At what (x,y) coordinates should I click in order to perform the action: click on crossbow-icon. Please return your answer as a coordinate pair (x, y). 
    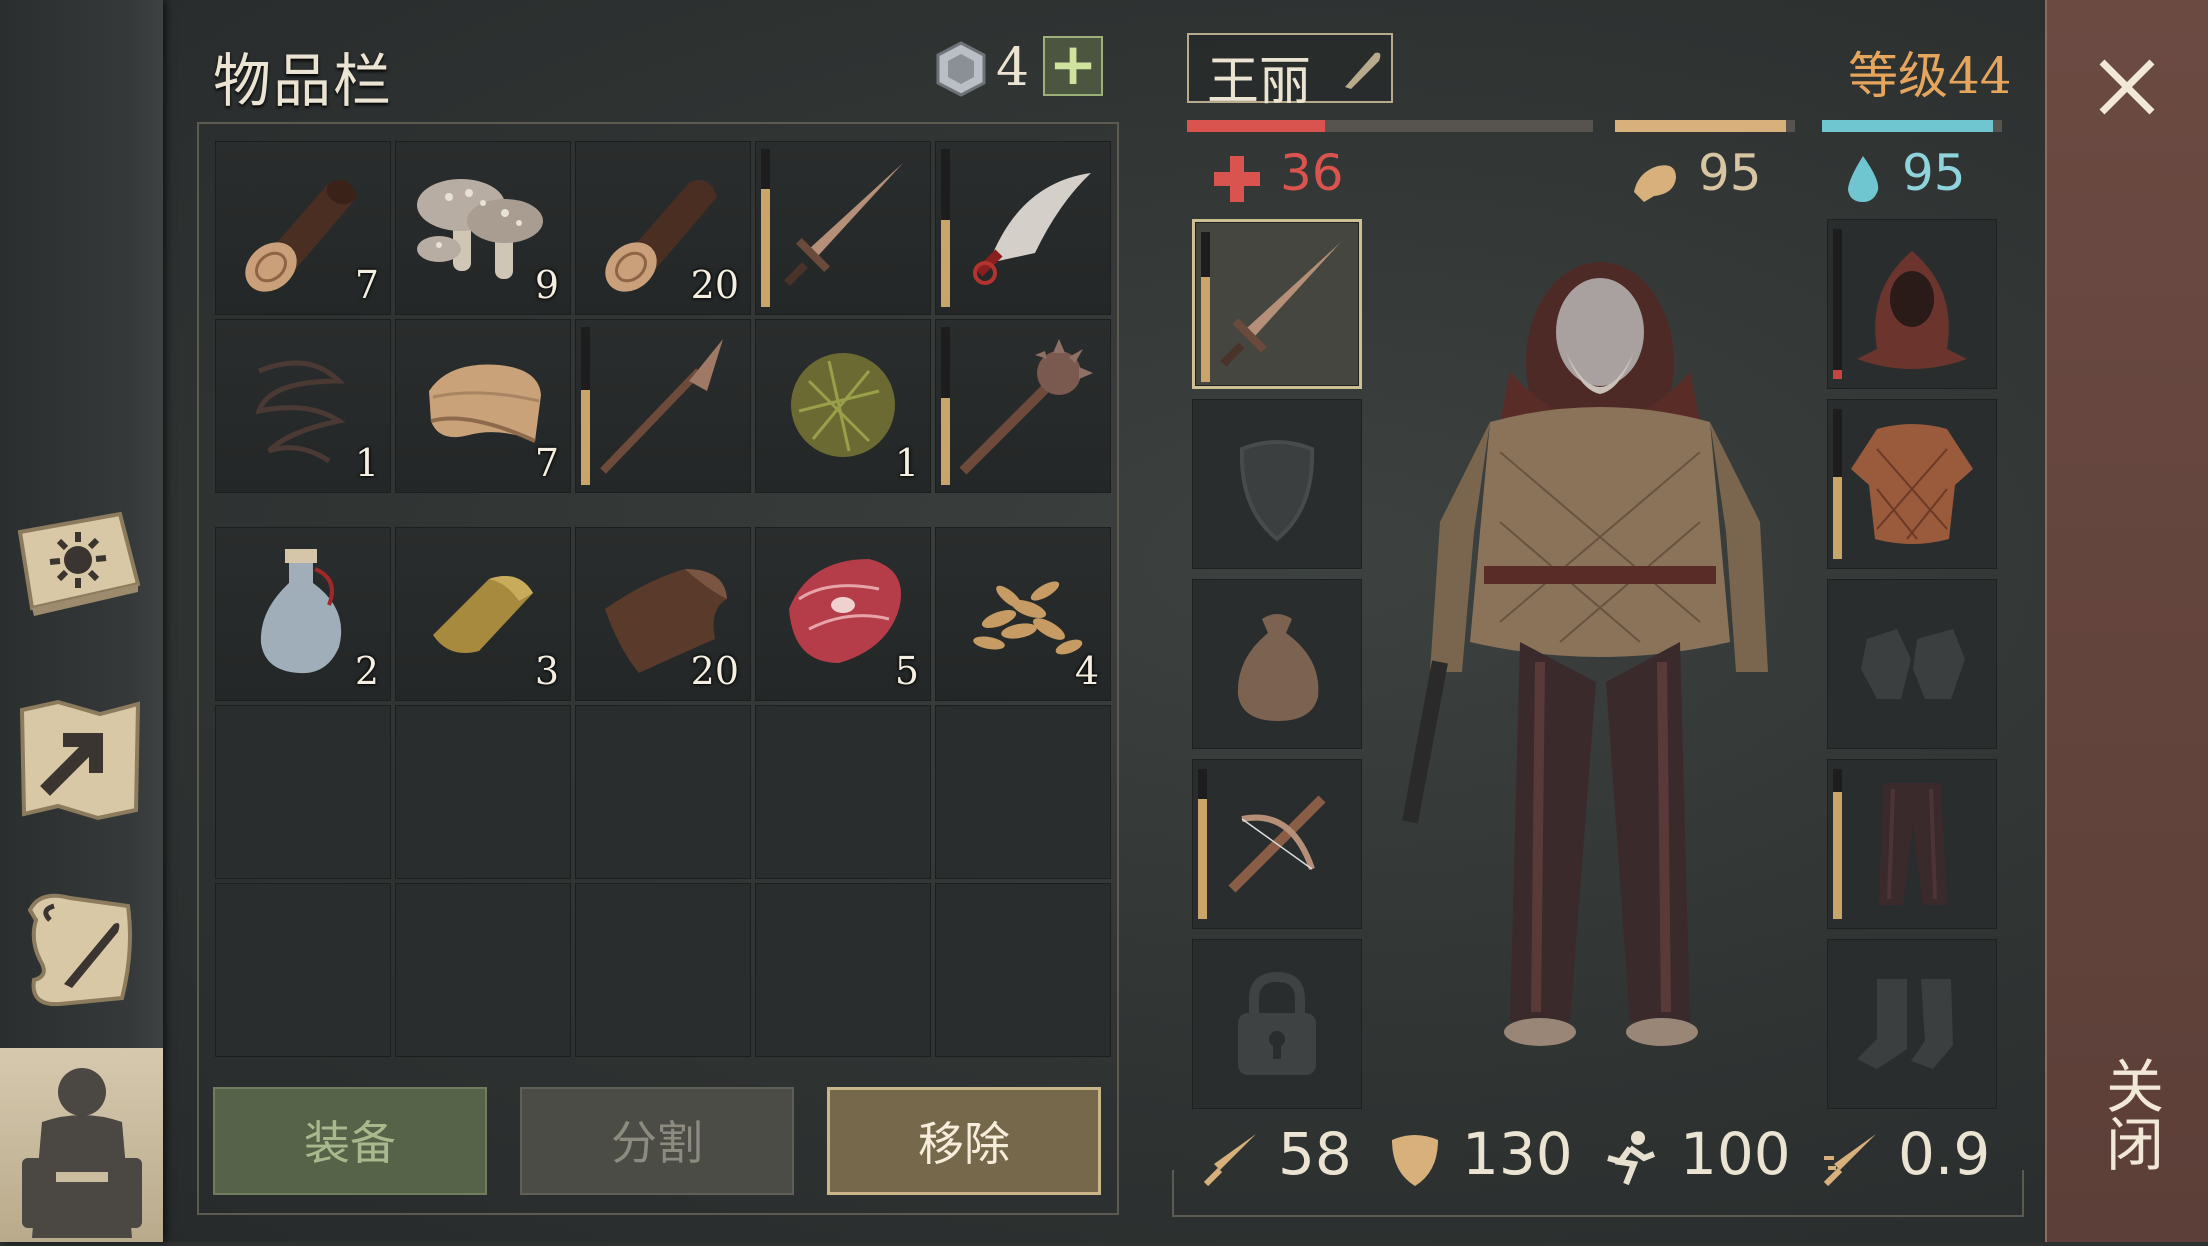
    Looking at the image, I should click on (1277, 844).